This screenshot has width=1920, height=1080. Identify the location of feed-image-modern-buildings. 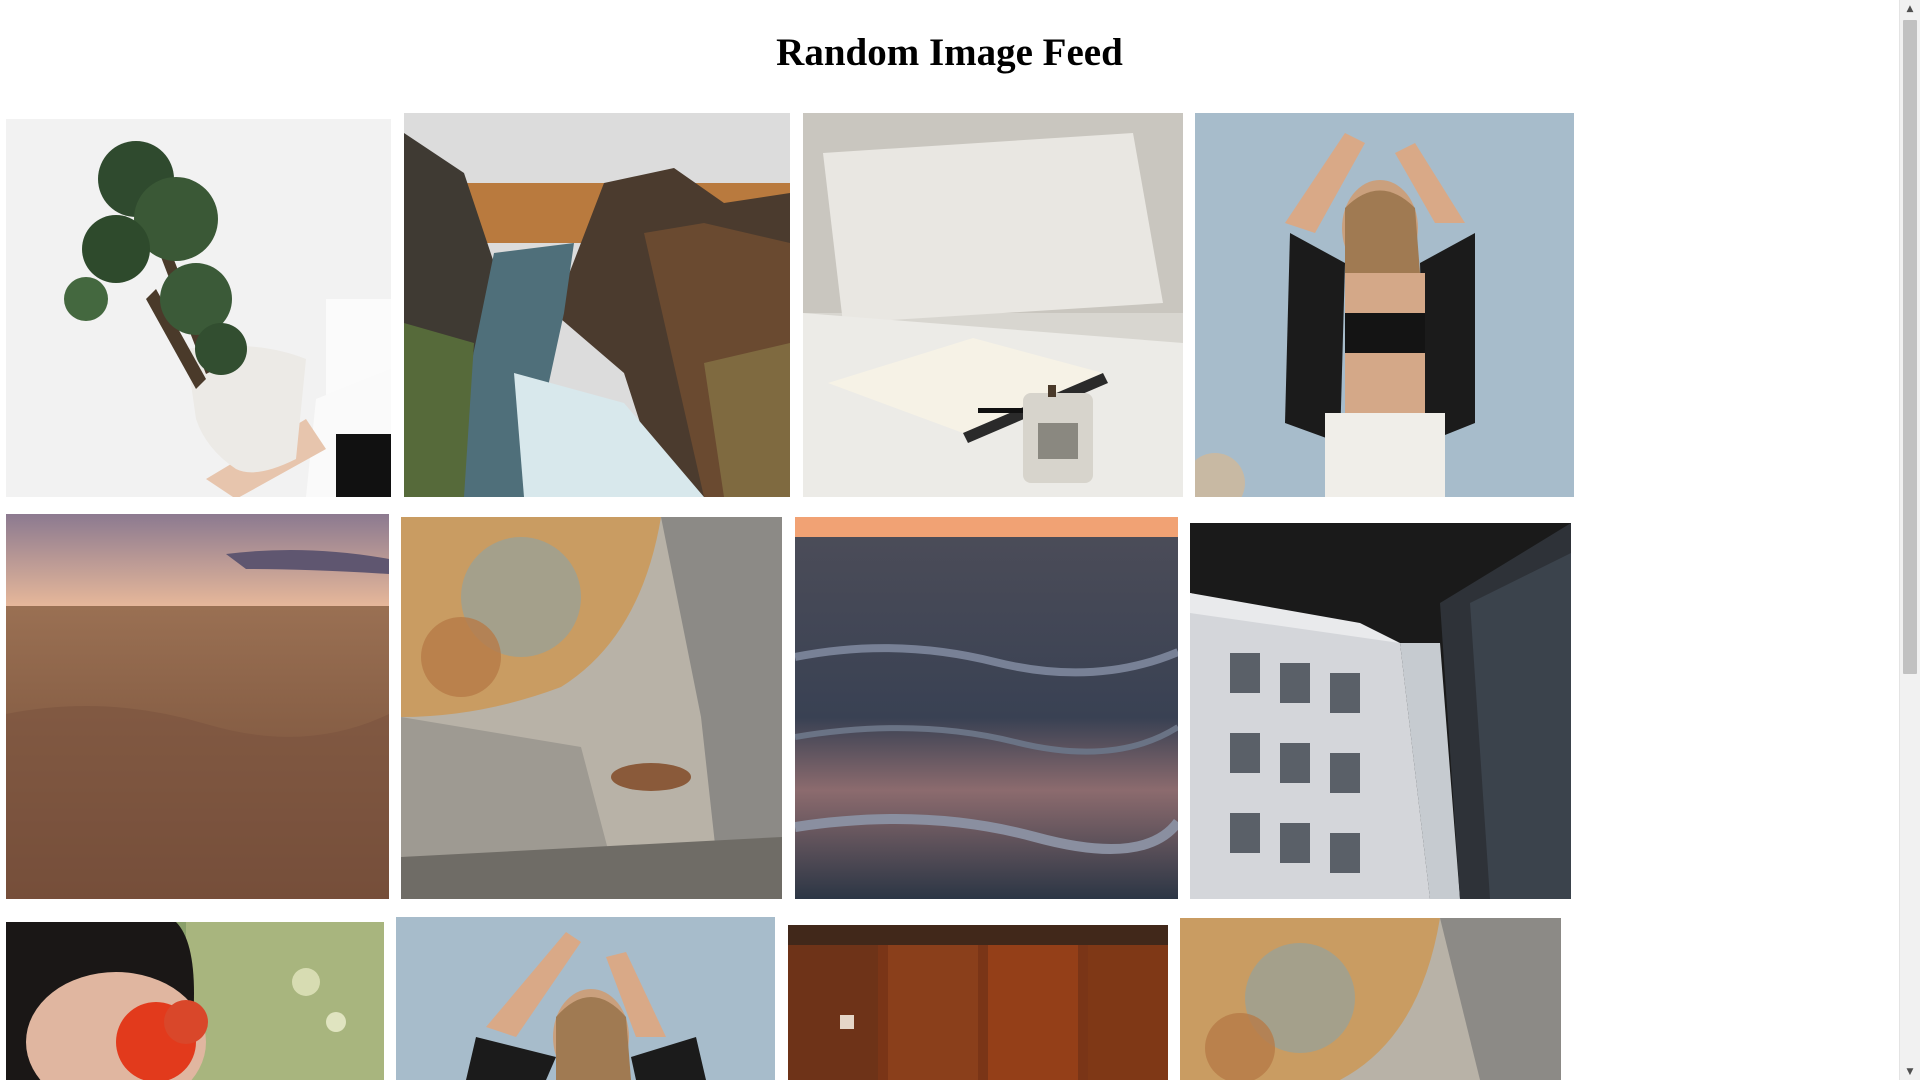
(1380, 711).